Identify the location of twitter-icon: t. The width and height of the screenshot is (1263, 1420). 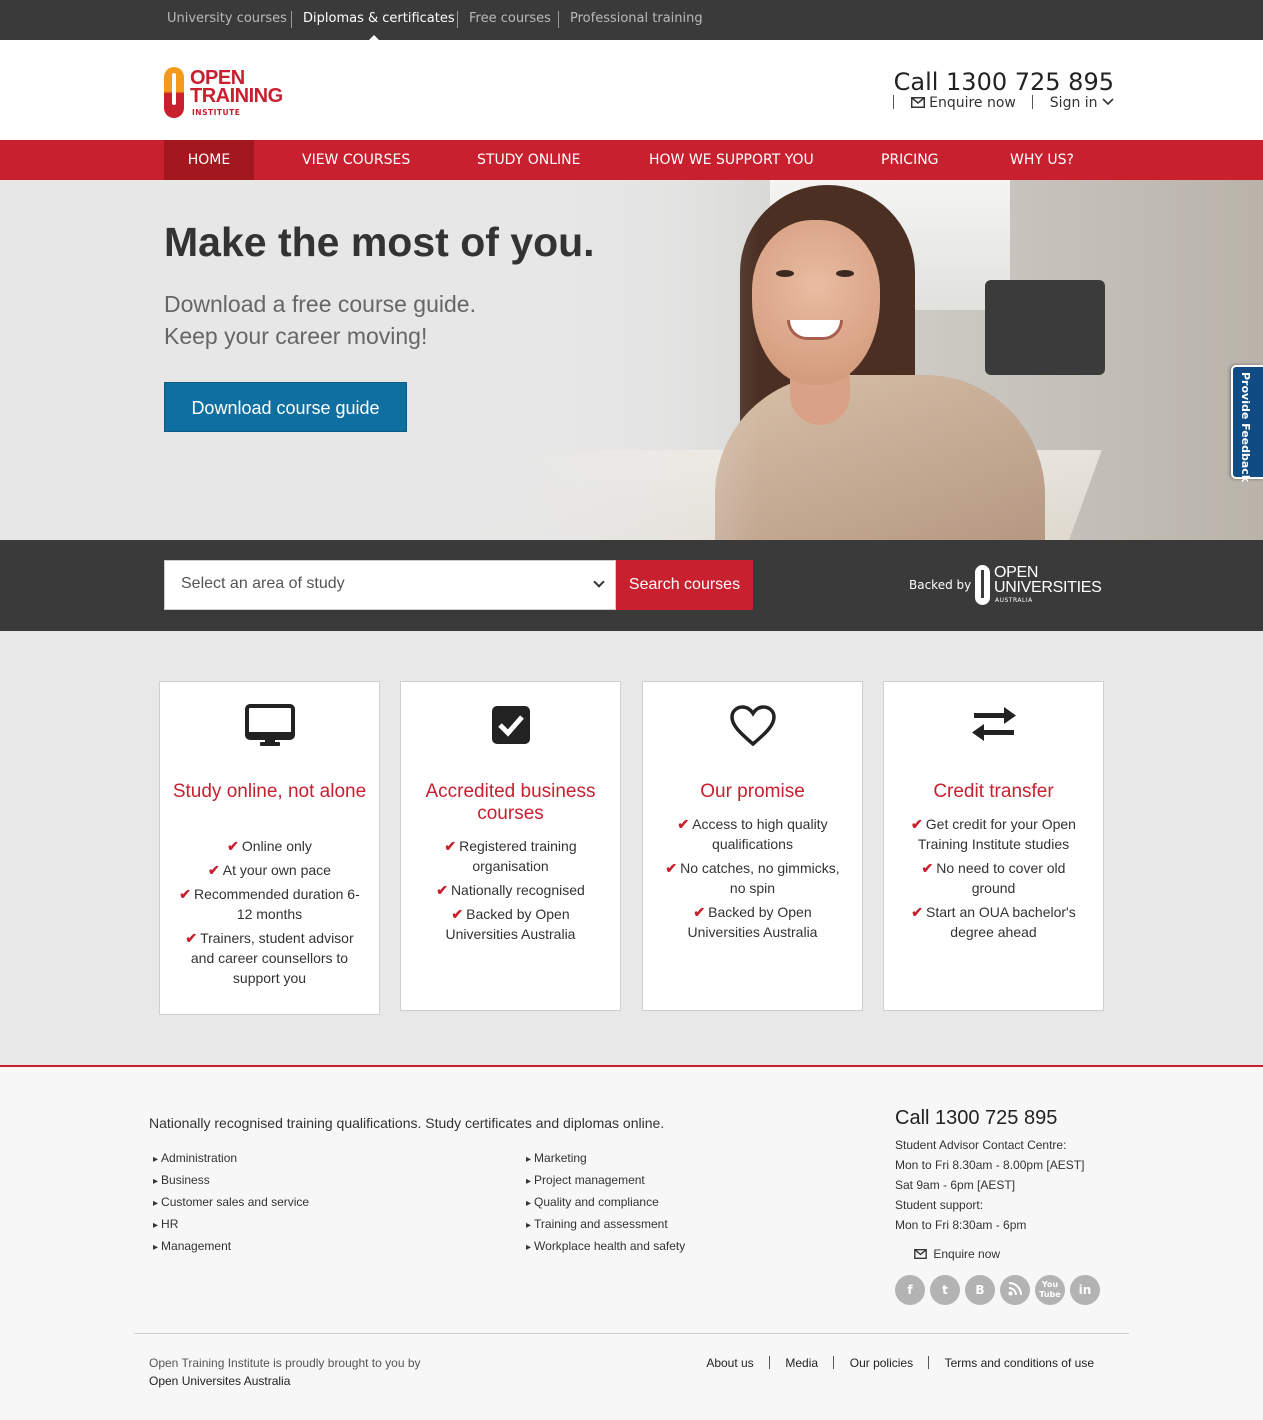
(945, 1290).